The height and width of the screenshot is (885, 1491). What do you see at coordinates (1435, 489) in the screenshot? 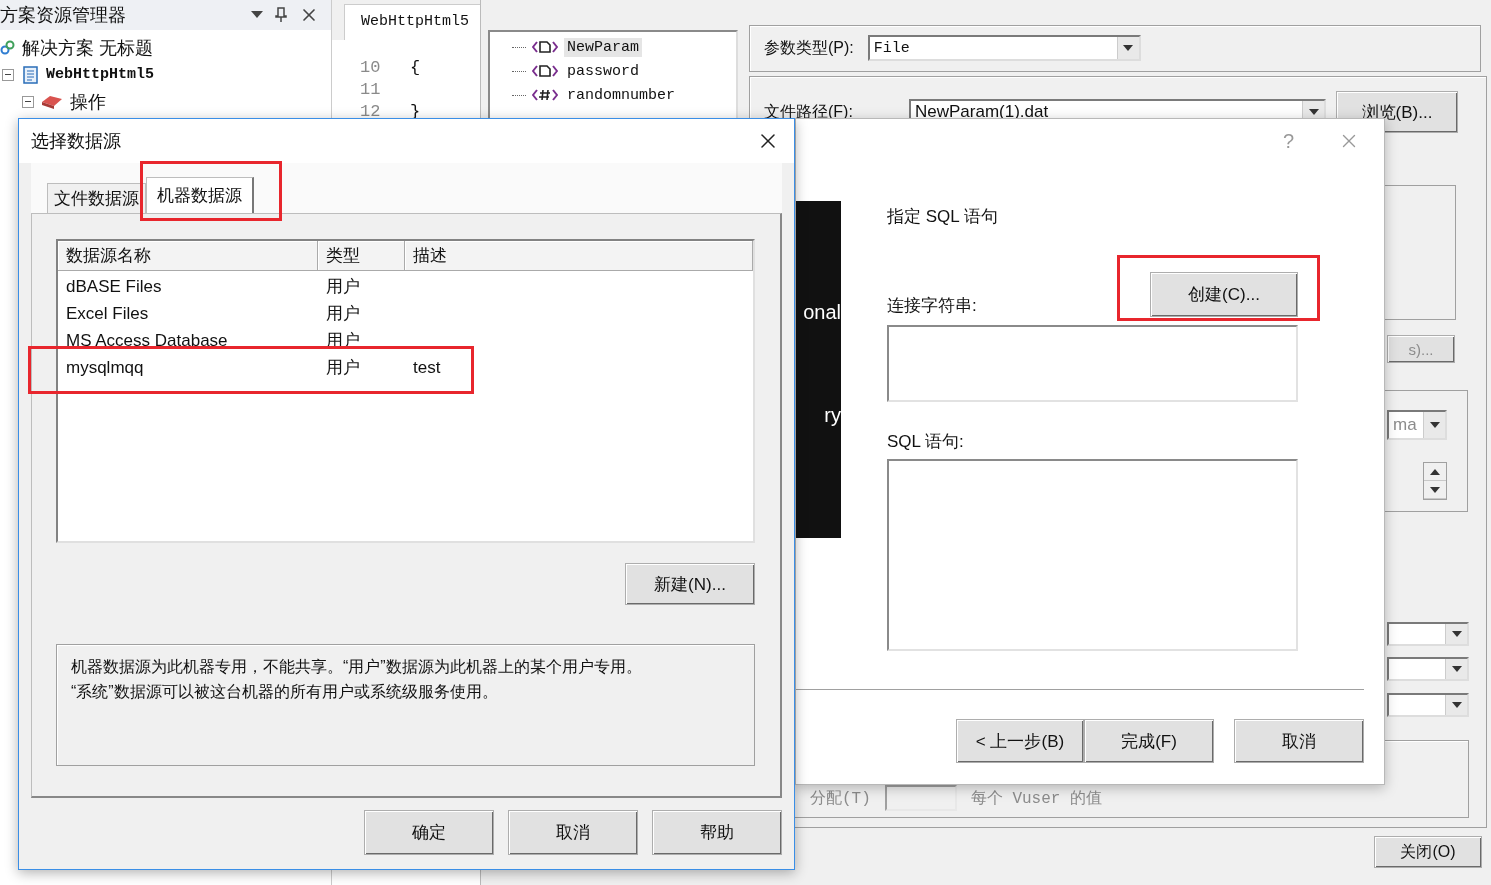
I see `down-arrow-icon` at bounding box center [1435, 489].